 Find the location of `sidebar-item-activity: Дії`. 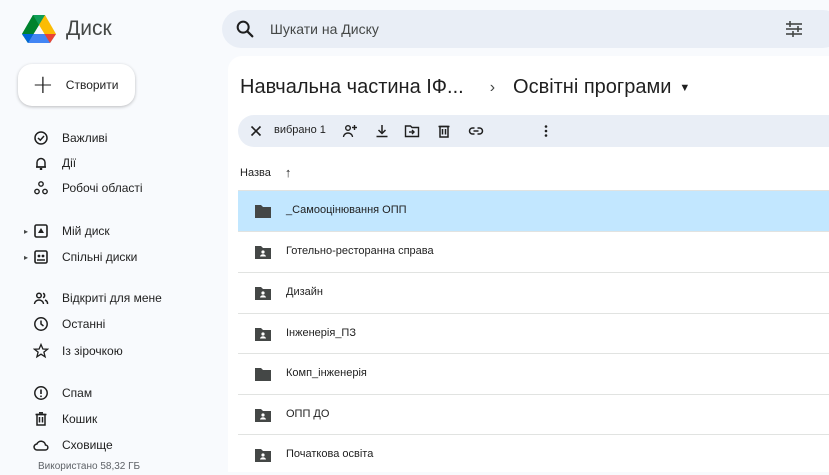

sidebar-item-activity: Дії is located at coordinates (105, 163).